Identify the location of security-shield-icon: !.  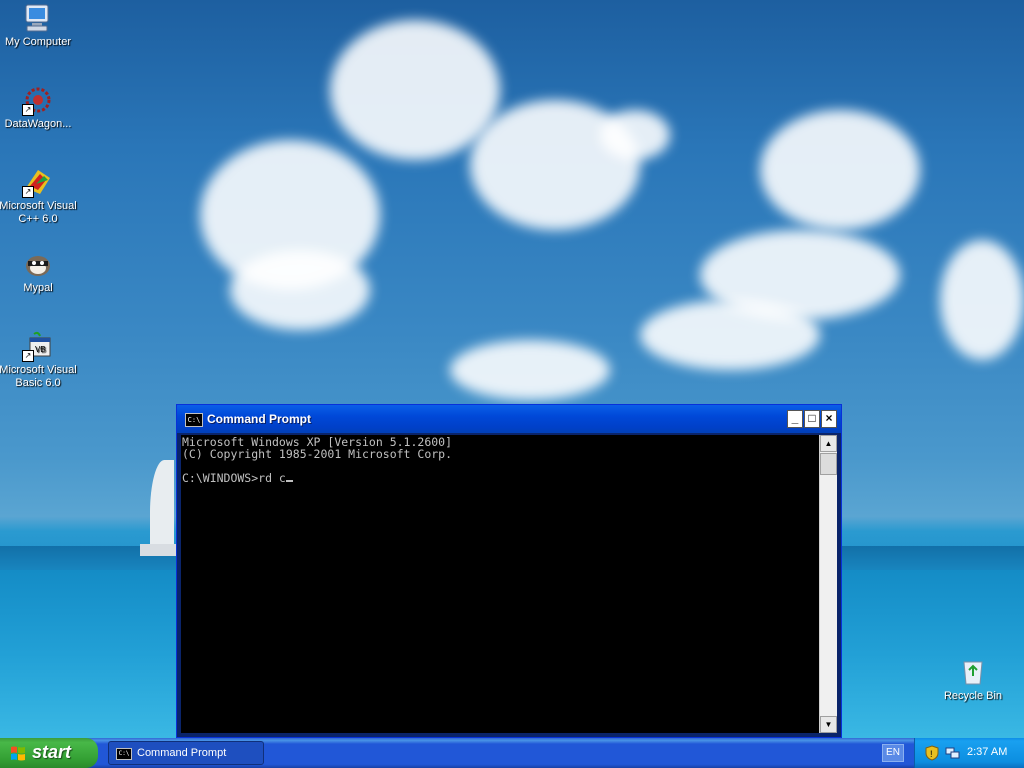
(932, 753).